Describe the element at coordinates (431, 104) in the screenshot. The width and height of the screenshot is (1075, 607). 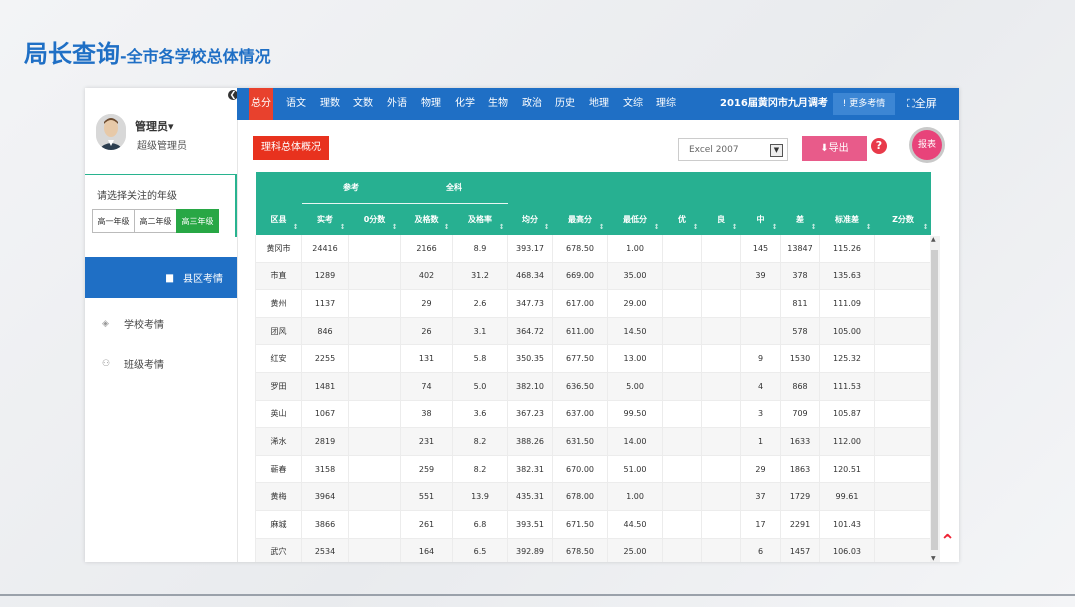
I see `tab-physics: 物理` at that location.